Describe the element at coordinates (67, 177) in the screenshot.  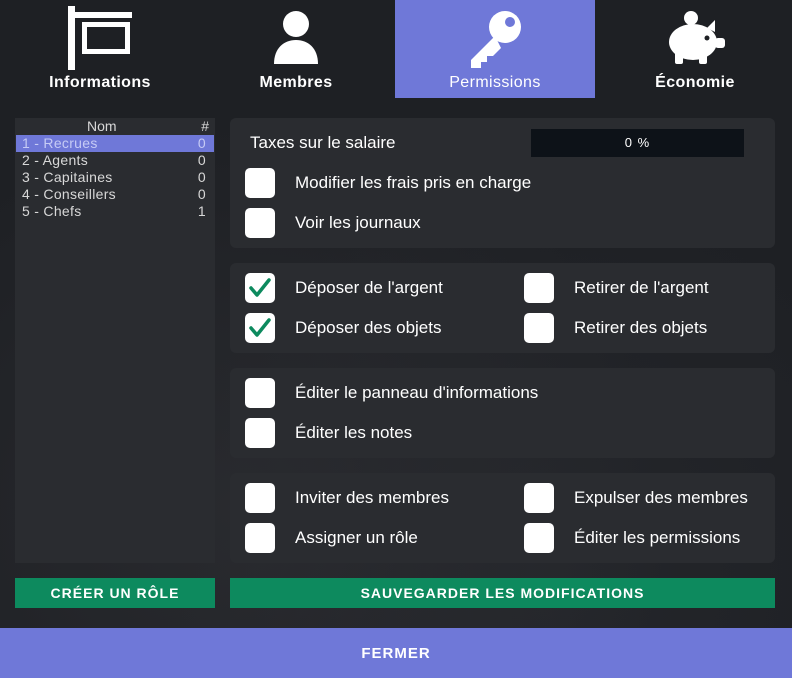
I see `role-name: 3 - Capitaines` at that location.